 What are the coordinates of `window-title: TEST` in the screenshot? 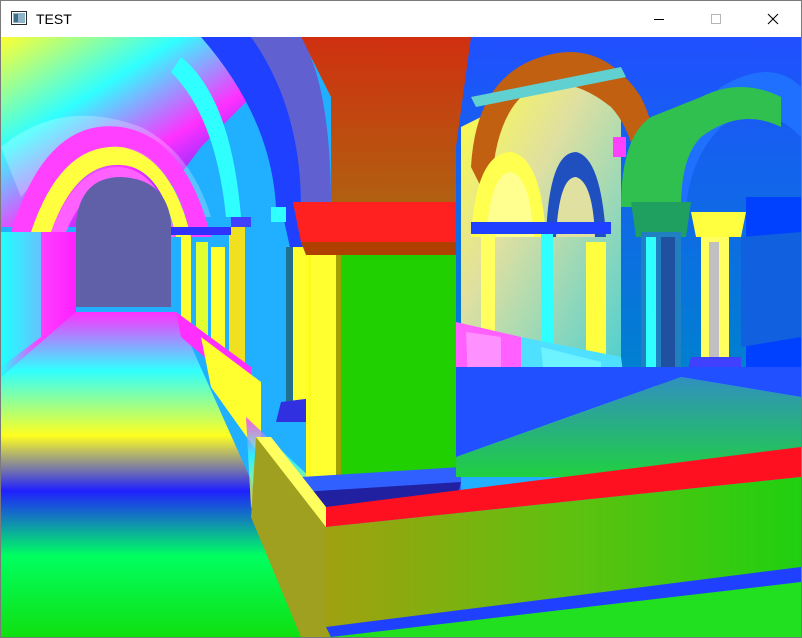 It's located at (54, 19).